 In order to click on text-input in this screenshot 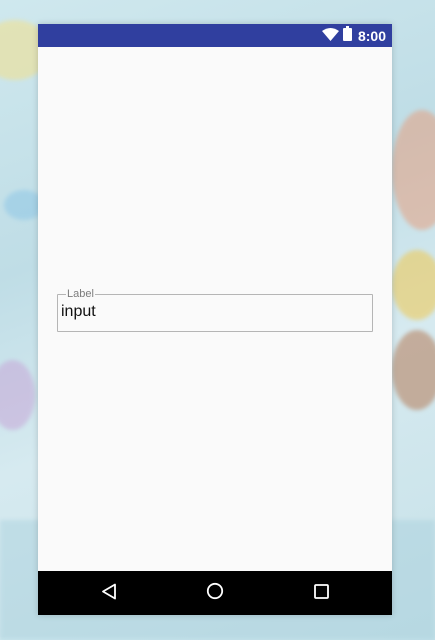, I will do `click(215, 312)`.